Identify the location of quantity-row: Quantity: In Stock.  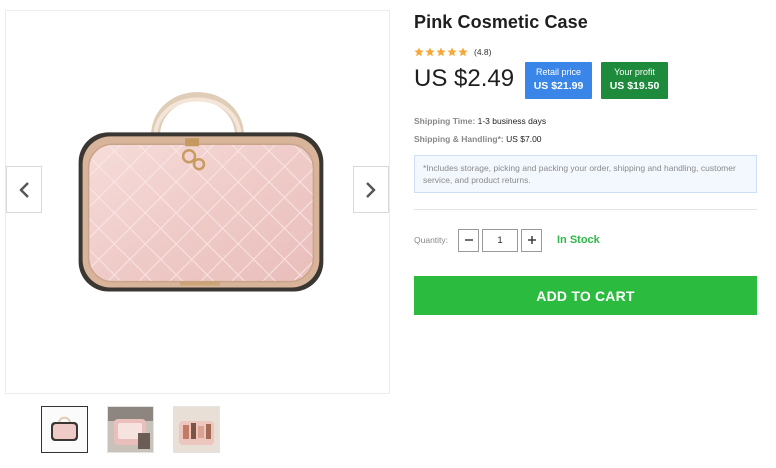
(586, 240).